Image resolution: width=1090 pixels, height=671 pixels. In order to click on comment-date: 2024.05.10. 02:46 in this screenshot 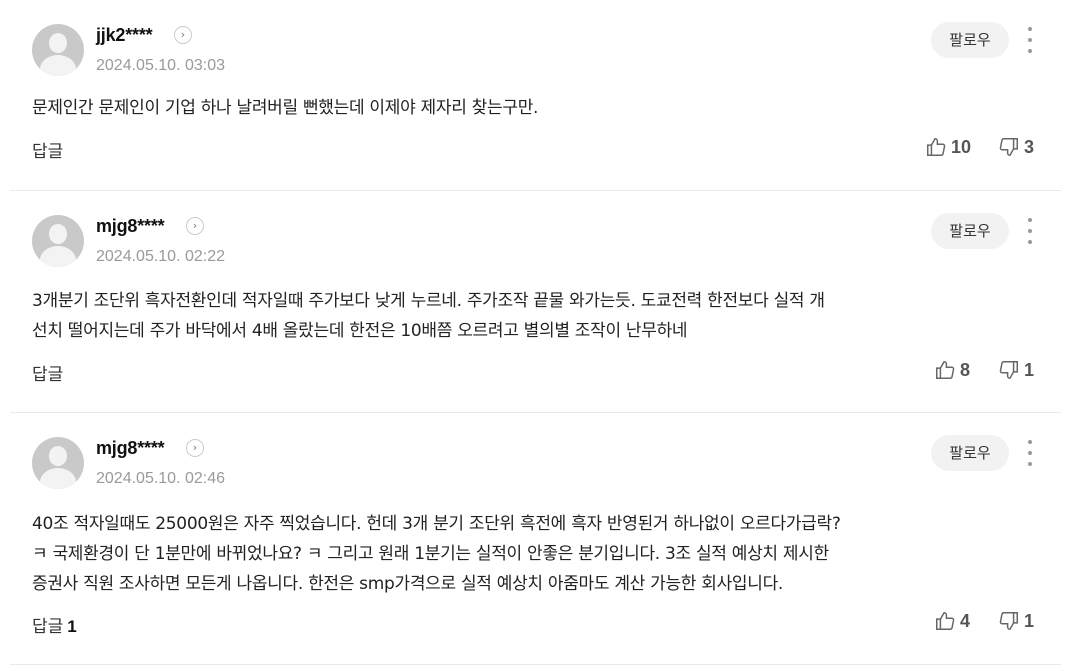, I will do `click(161, 478)`.